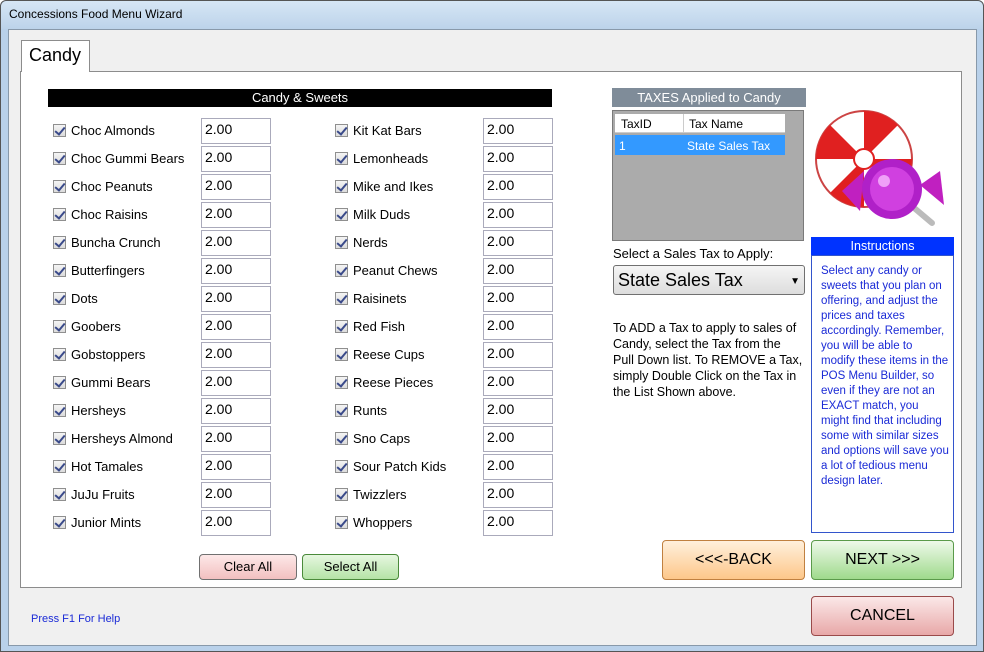  I want to click on candy-name: Hersheys Almond, so click(122, 438).